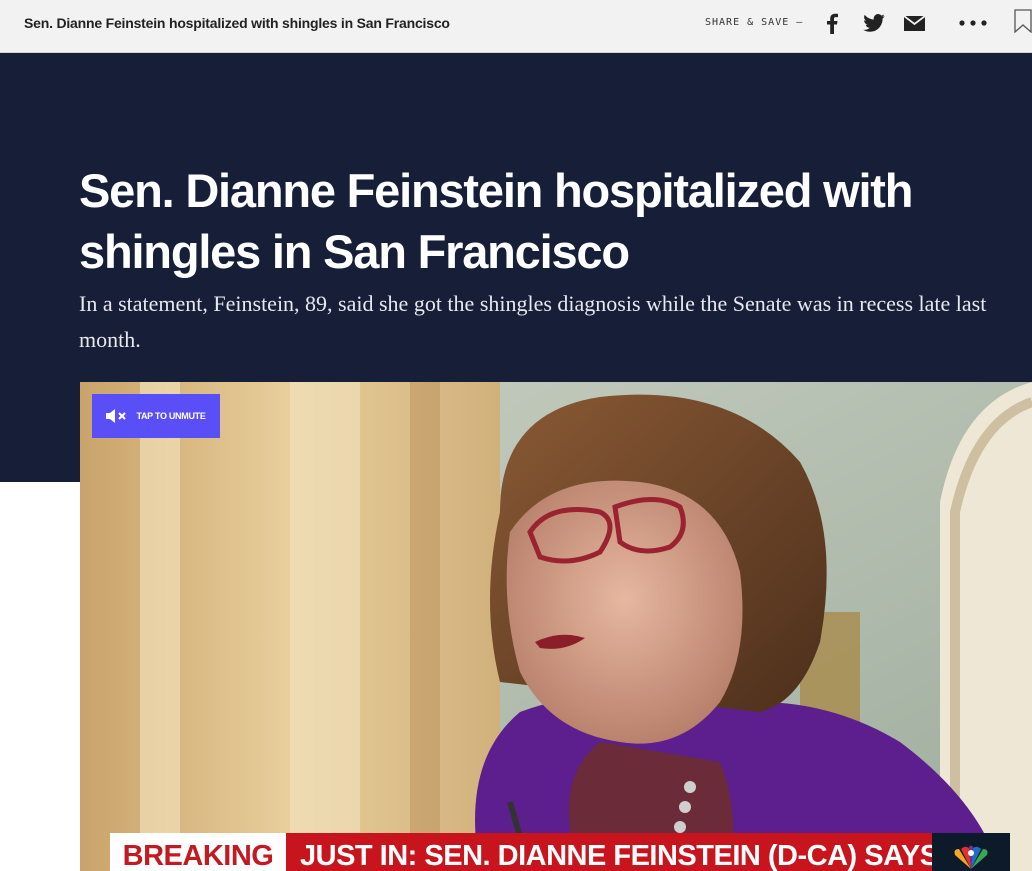 The width and height of the screenshot is (1032, 871). What do you see at coordinates (874, 23) in the screenshot?
I see `twitter-icon` at bounding box center [874, 23].